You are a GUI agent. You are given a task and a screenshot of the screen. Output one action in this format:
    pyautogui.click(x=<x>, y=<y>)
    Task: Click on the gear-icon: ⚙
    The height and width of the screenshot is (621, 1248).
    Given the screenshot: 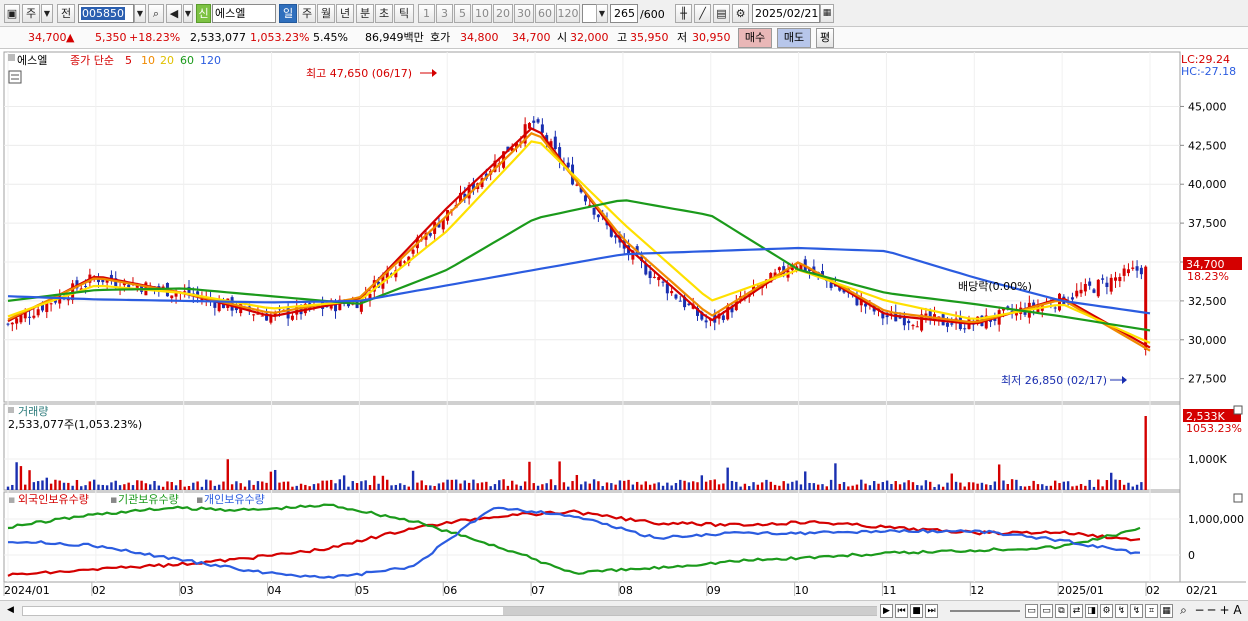 What is the action you would take?
    pyautogui.click(x=740, y=13)
    